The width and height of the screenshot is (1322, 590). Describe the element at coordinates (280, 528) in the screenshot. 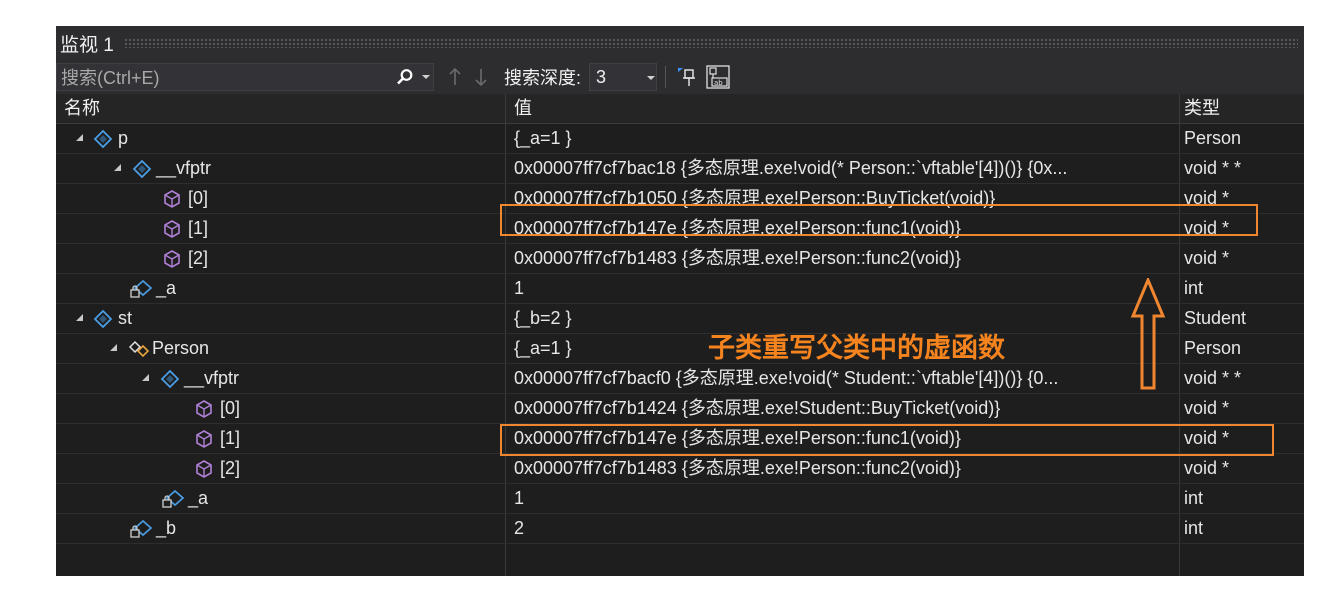

I see `name-cell: _b` at that location.